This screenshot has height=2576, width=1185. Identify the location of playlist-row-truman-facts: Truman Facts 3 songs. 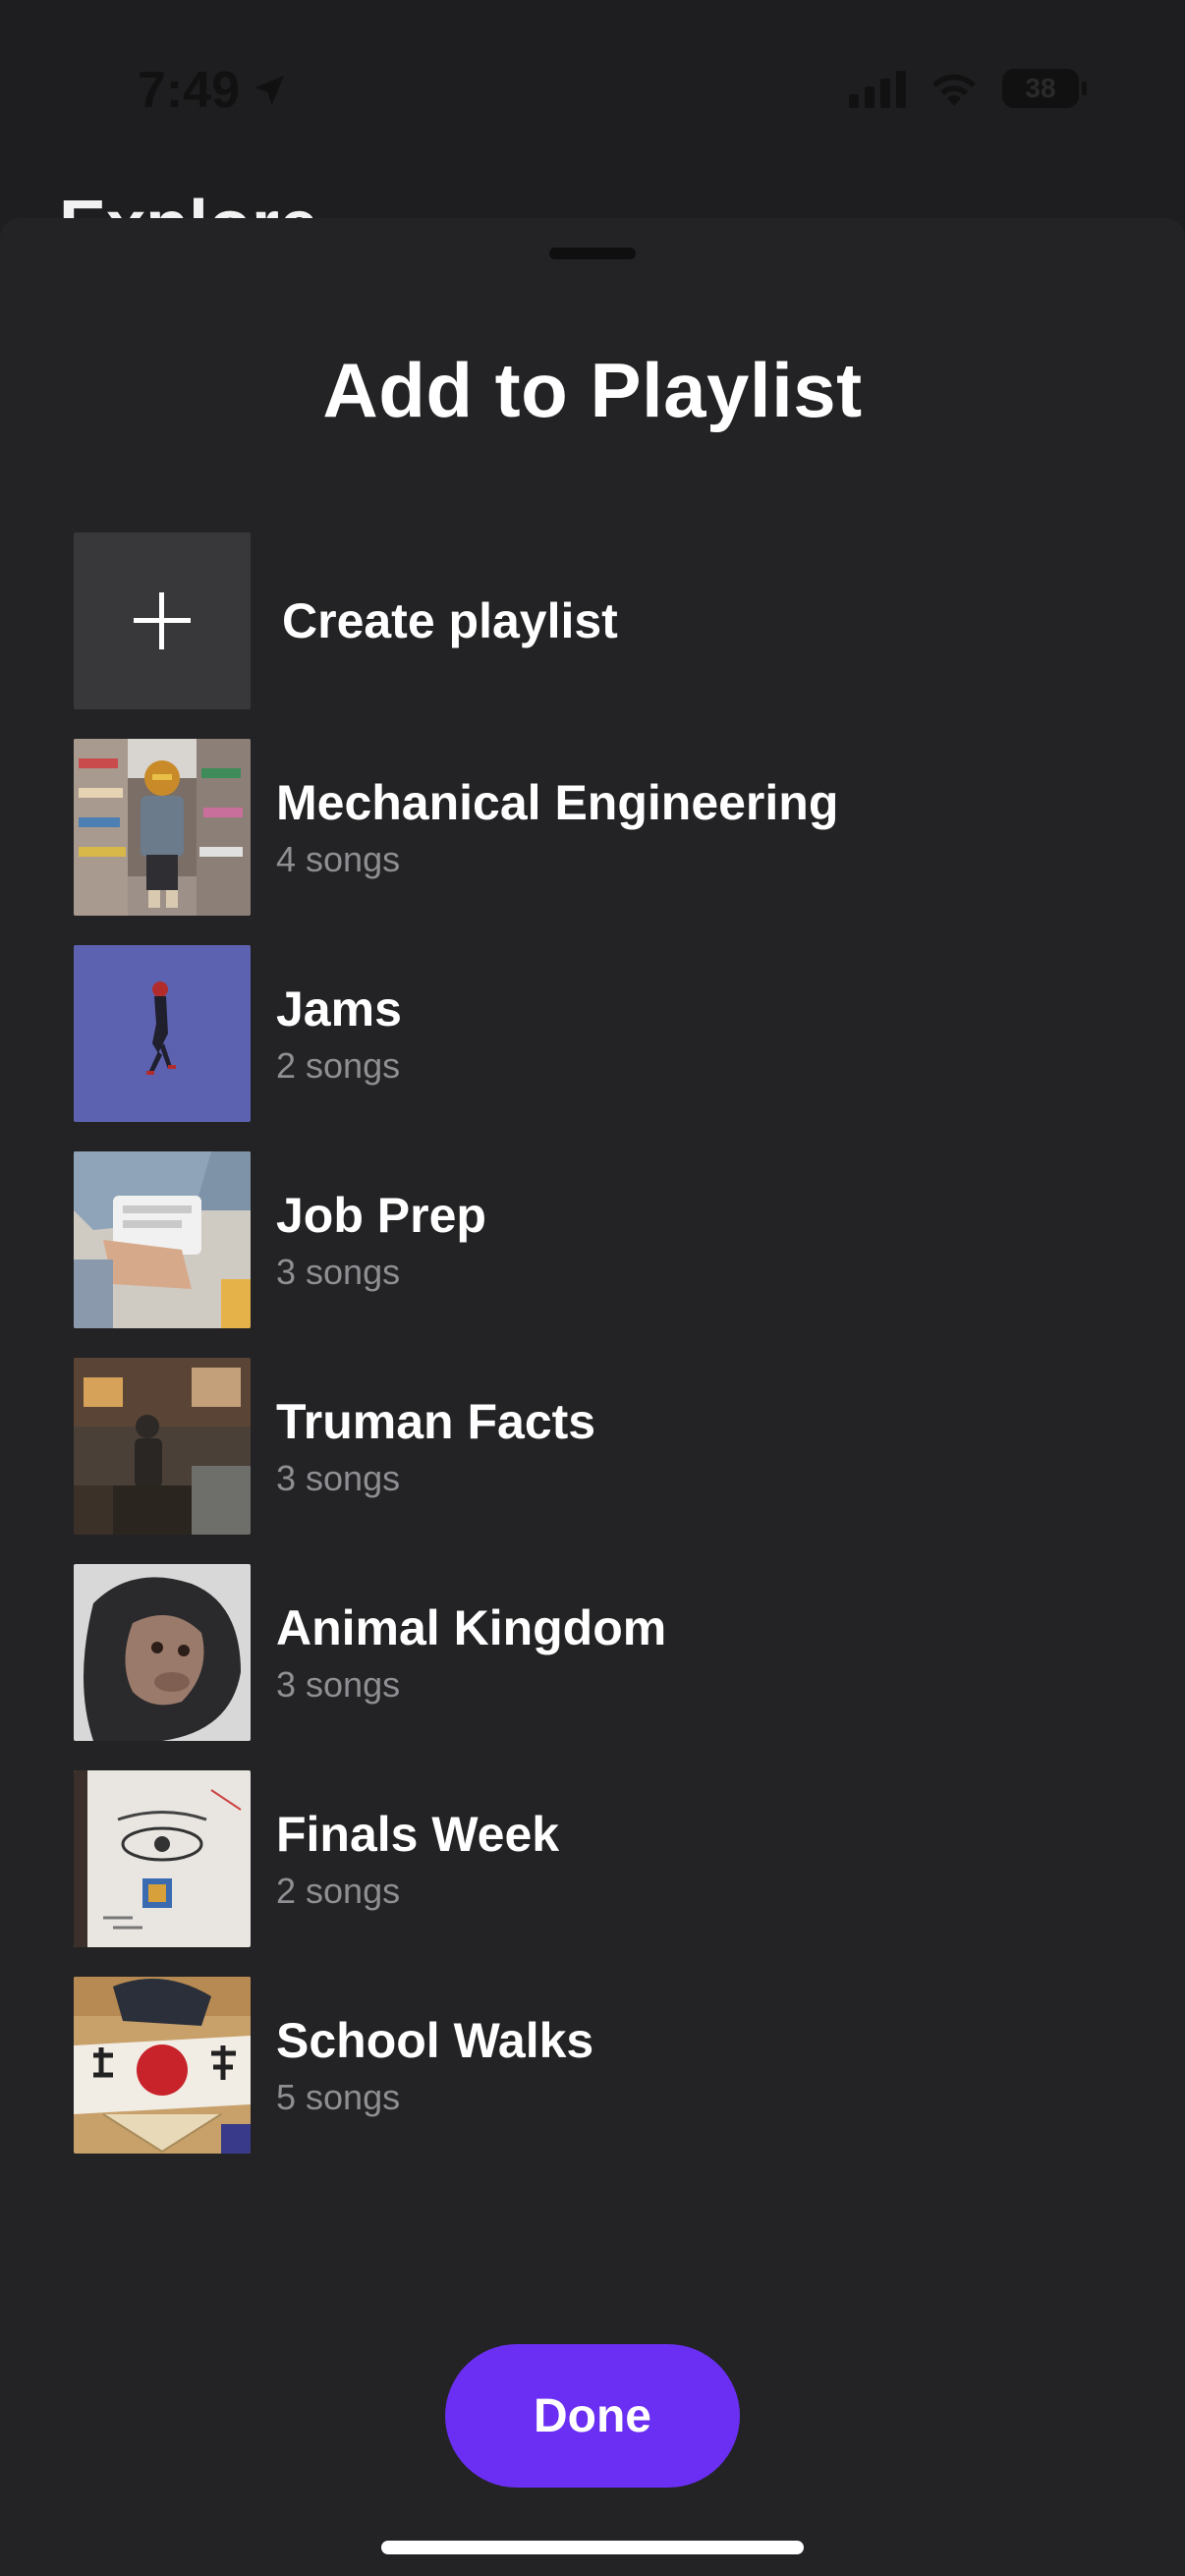
(594, 1446).